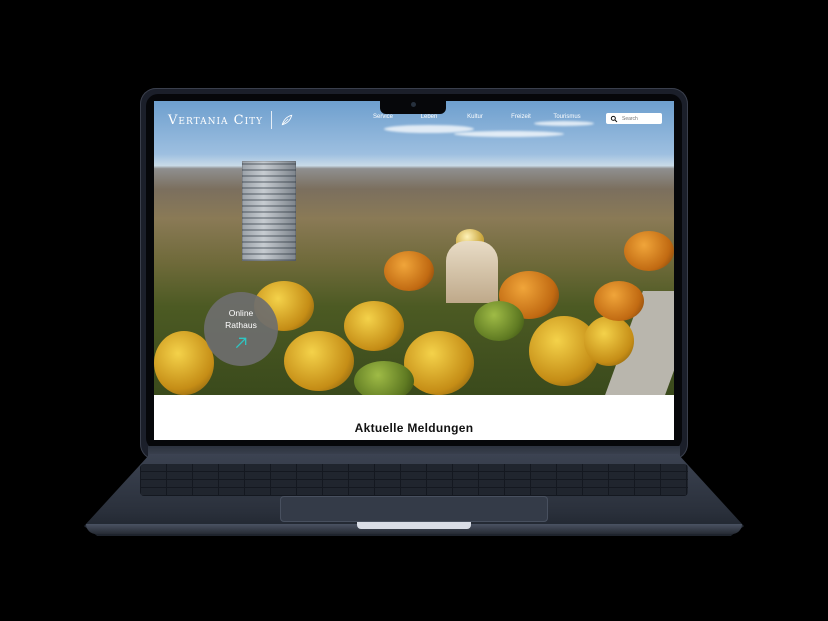 The height and width of the screenshot is (621, 828). What do you see at coordinates (216, 120) in the screenshot?
I see `brand-name: Vertania City` at bounding box center [216, 120].